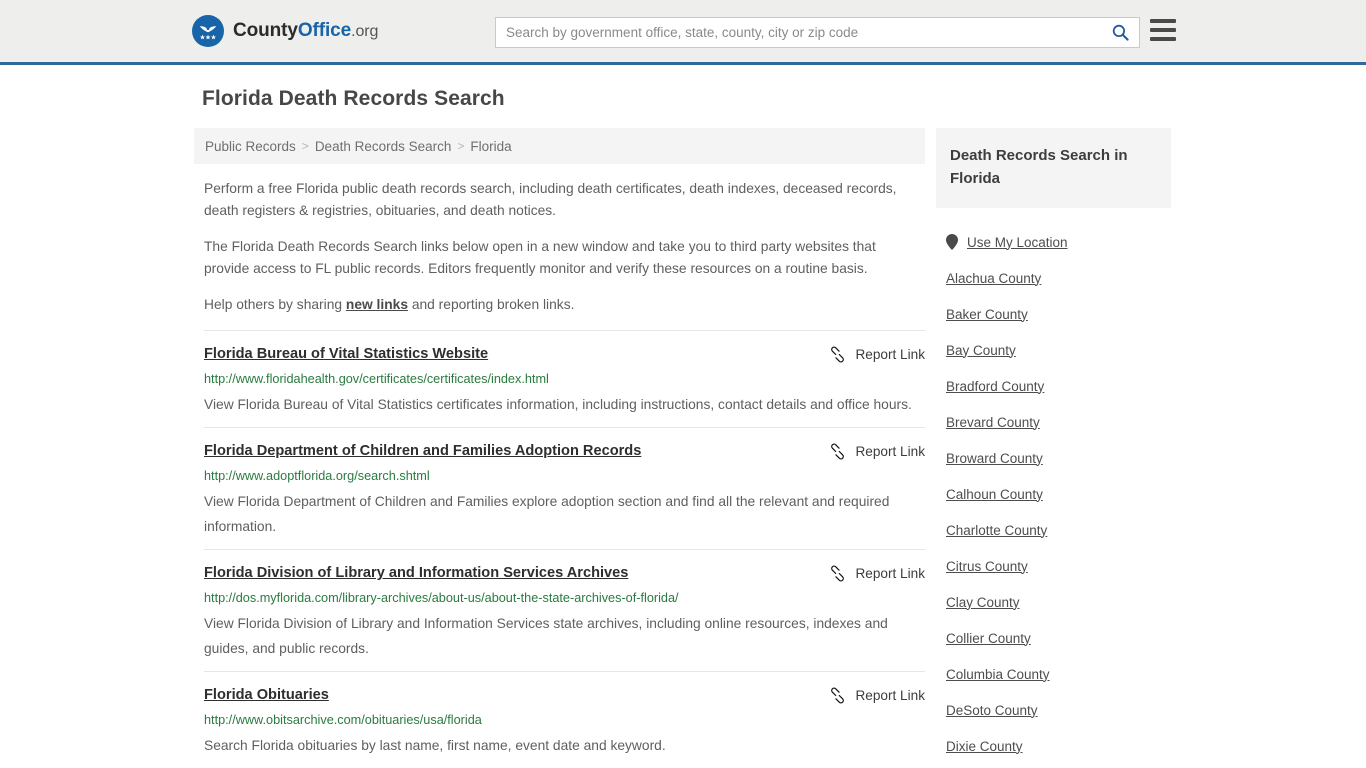  What do you see at coordinates (994, 494) in the screenshot?
I see `county-link: Calhoun County` at bounding box center [994, 494].